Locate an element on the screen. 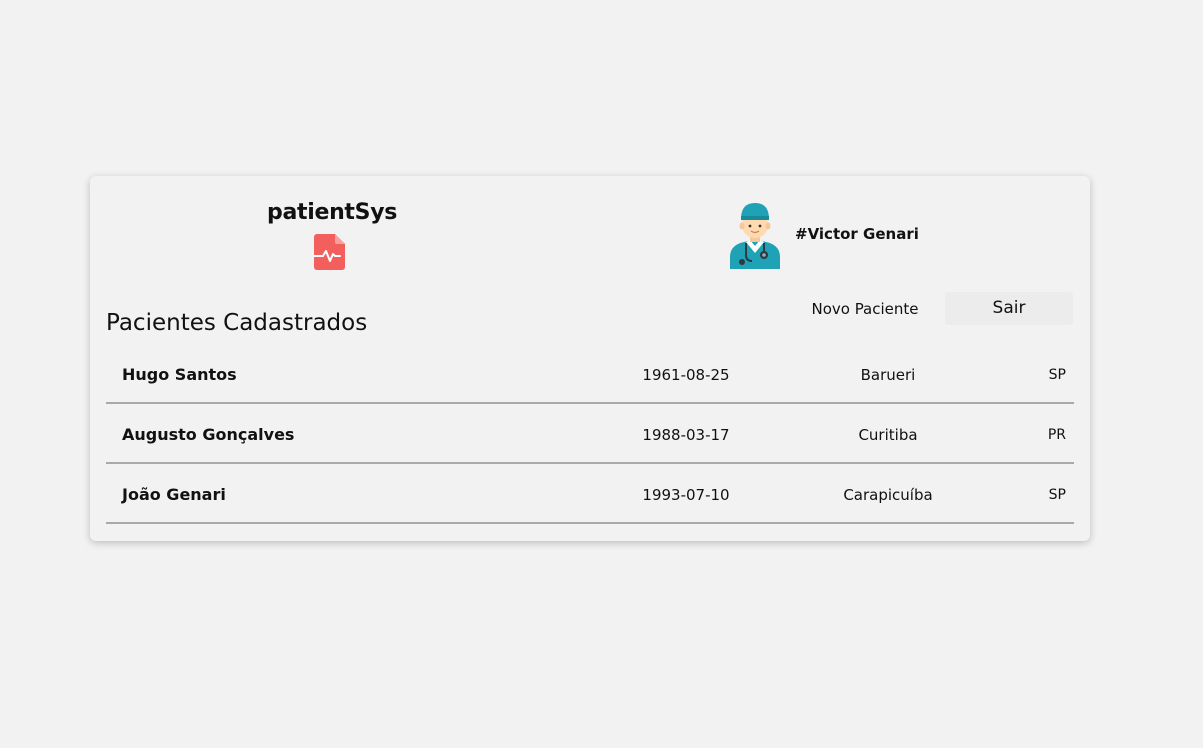  brand-title: patientSys is located at coordinates (332, 212).